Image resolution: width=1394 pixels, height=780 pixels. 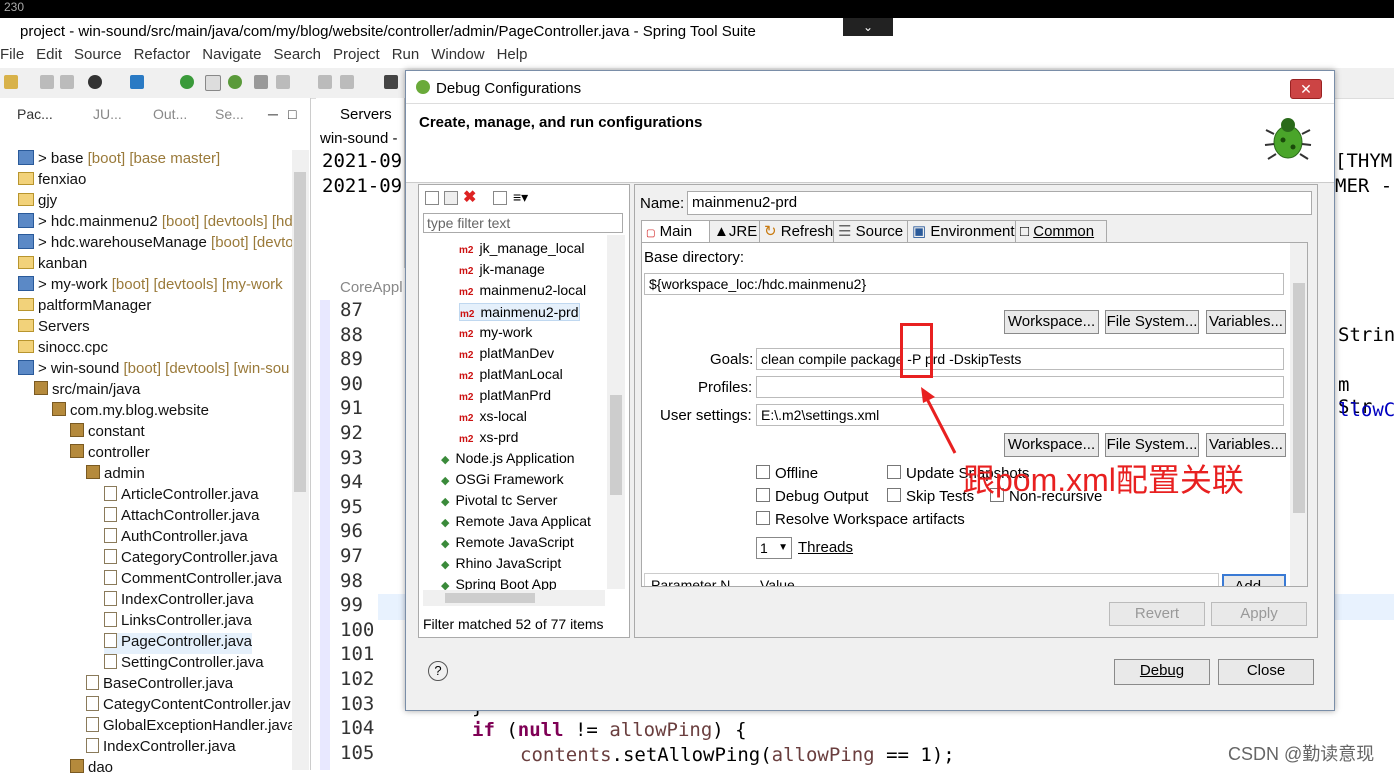 I want to click on save-icon, so click(x=47, y=82).